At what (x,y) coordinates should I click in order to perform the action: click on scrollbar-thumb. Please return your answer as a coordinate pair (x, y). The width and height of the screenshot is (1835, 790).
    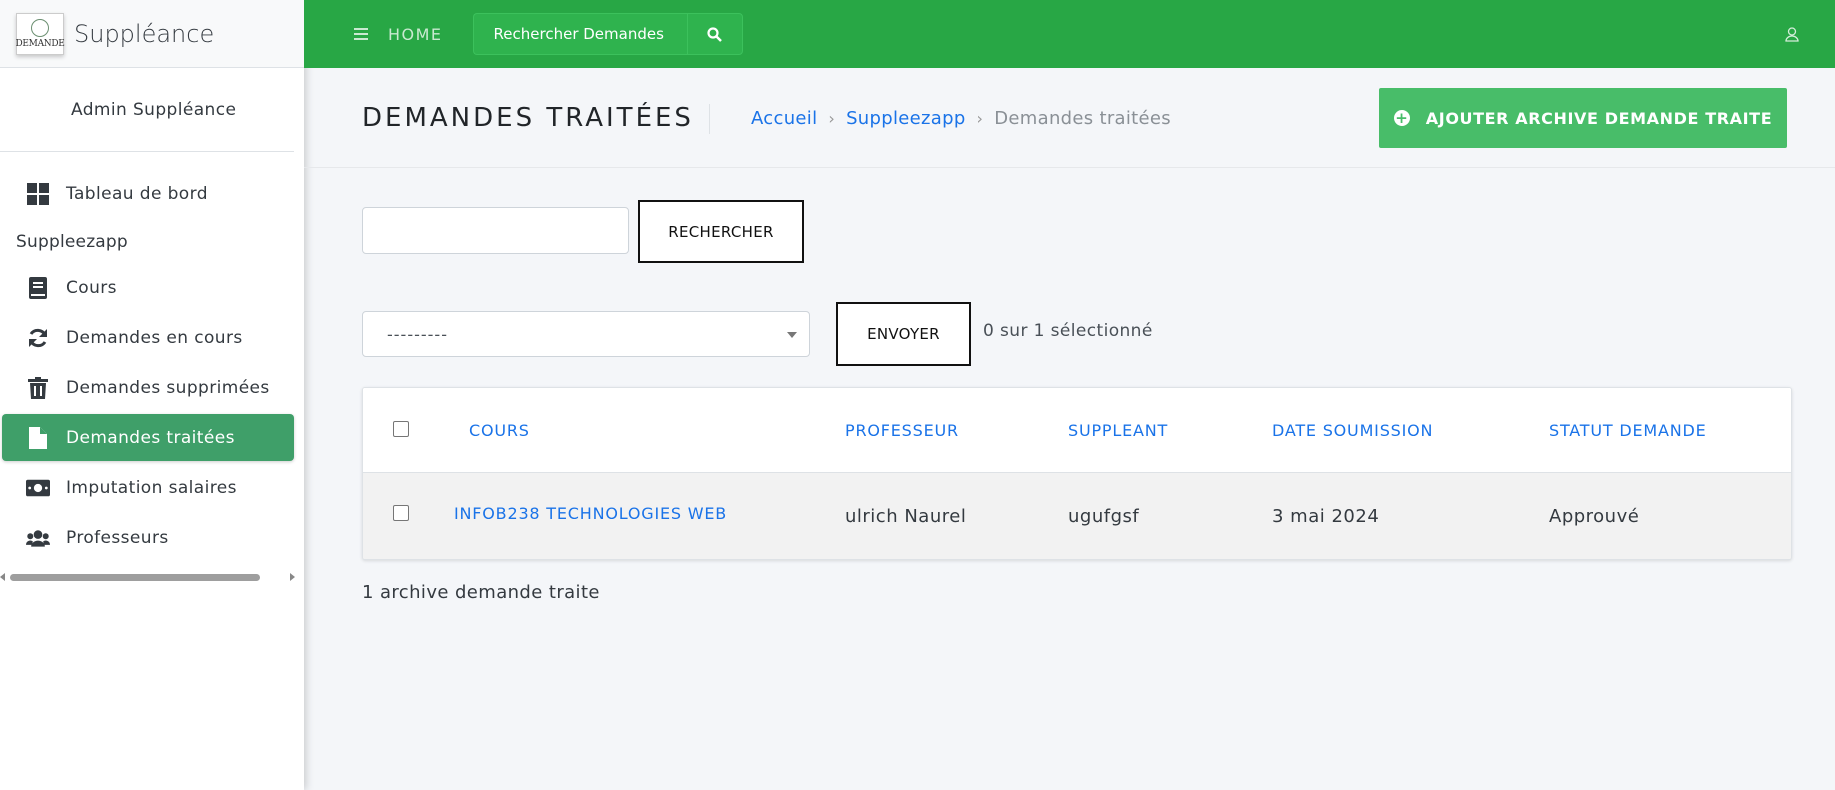
    Looking at the image, I should click on (135, 577).